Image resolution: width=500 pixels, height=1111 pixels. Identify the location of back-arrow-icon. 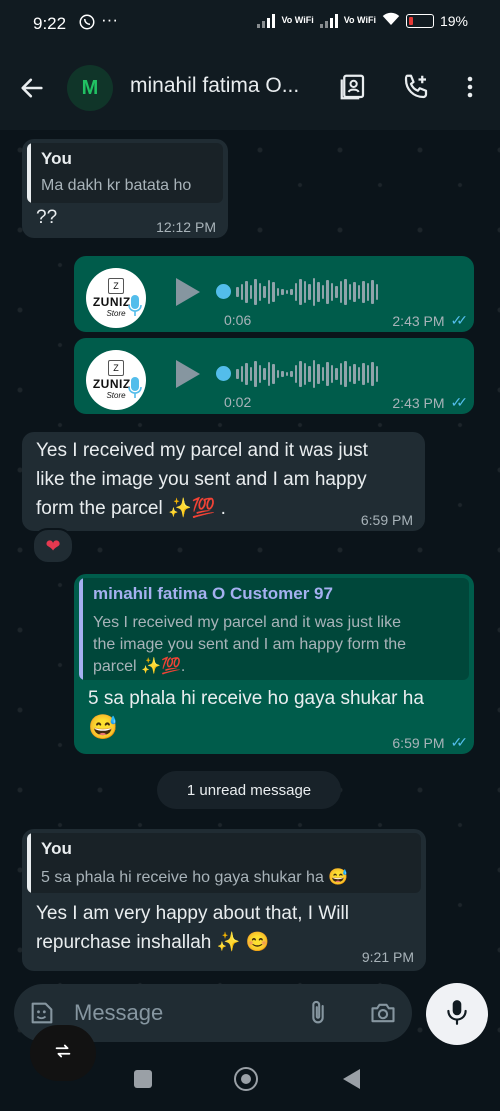
(32, 88).